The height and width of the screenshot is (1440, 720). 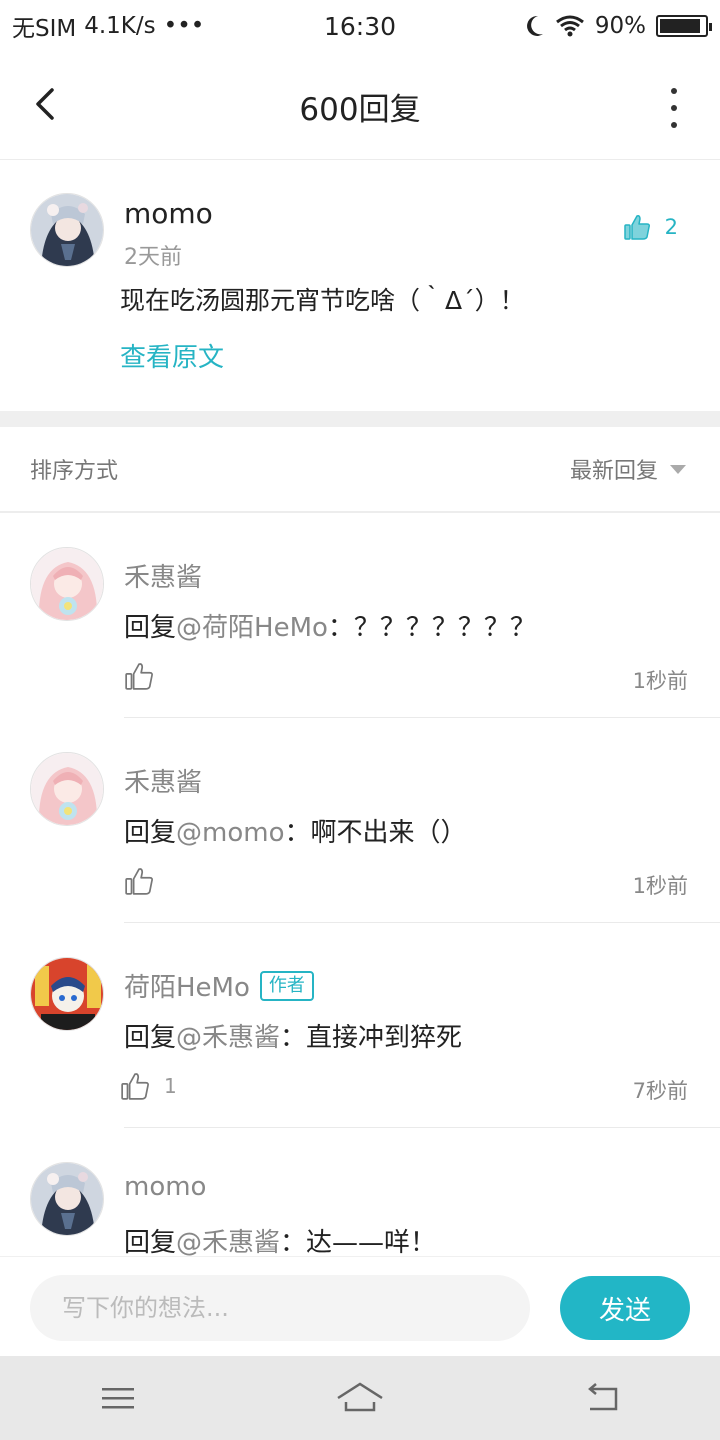 What do you see at coordinates (44, 29) in the screenshot?
I see `carrier-label: 无SIM` at bounding box center [44, 29].